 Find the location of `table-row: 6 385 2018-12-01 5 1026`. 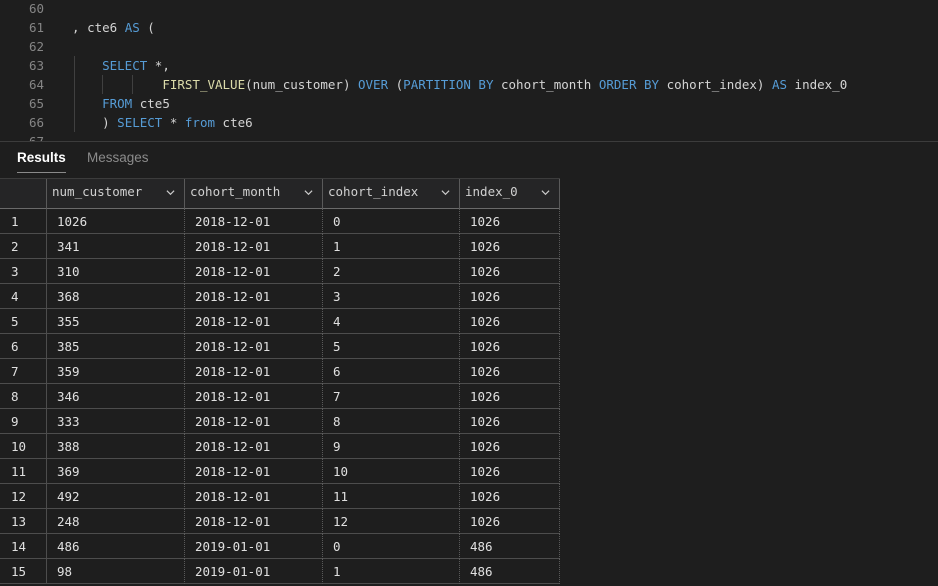

table-row: 6 385 2018-12-01 5 1026 is located at coordinates (280, 346).